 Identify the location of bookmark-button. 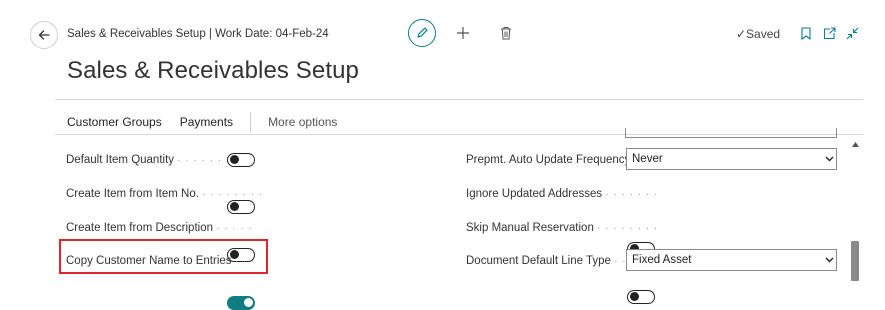
(806, 33).